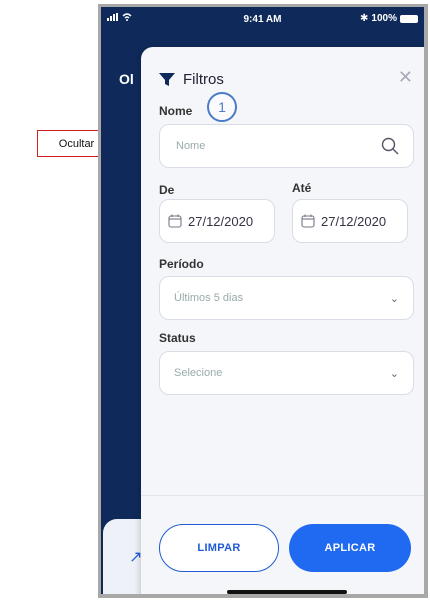  What do you see at coordinates (222, 107) in the screenshot?
I see `step-marker: 1` at bounding box center [222, 107].